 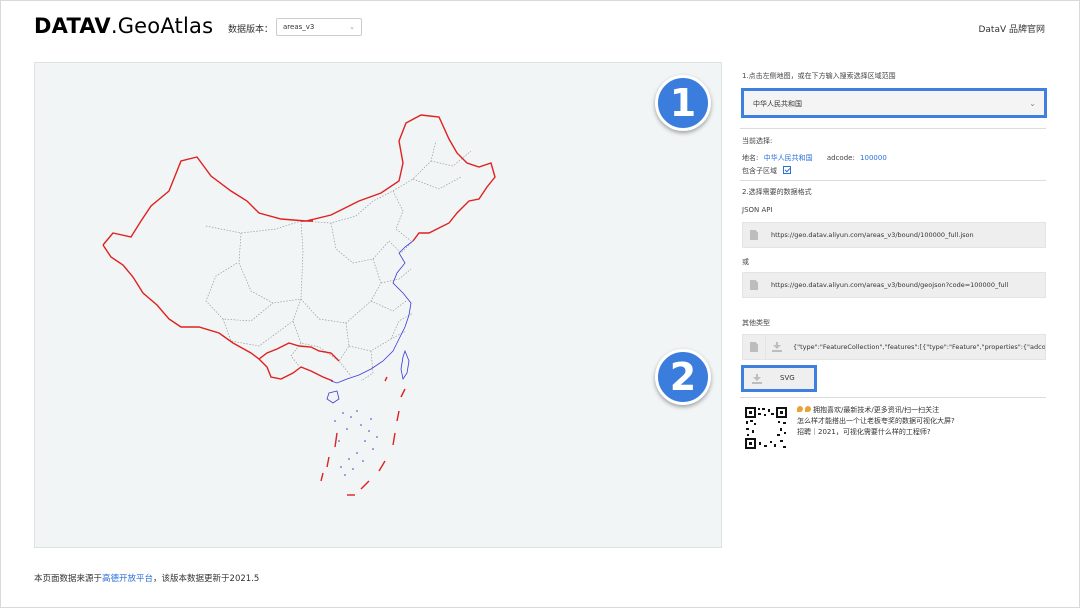 I want to click on place-label: 地名:, so click(x=750, y=158).